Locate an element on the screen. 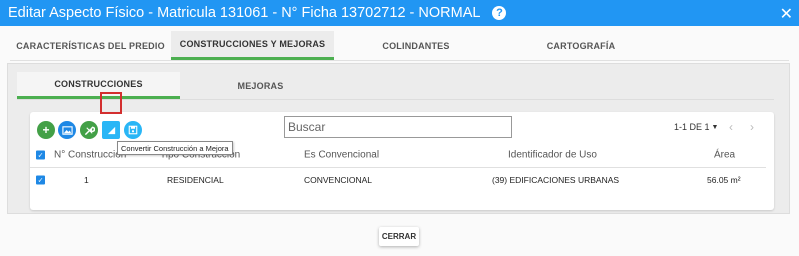 This screenshot has height=256, width=799. row-checkbox: ✓ is located at coordinates (40, 180).